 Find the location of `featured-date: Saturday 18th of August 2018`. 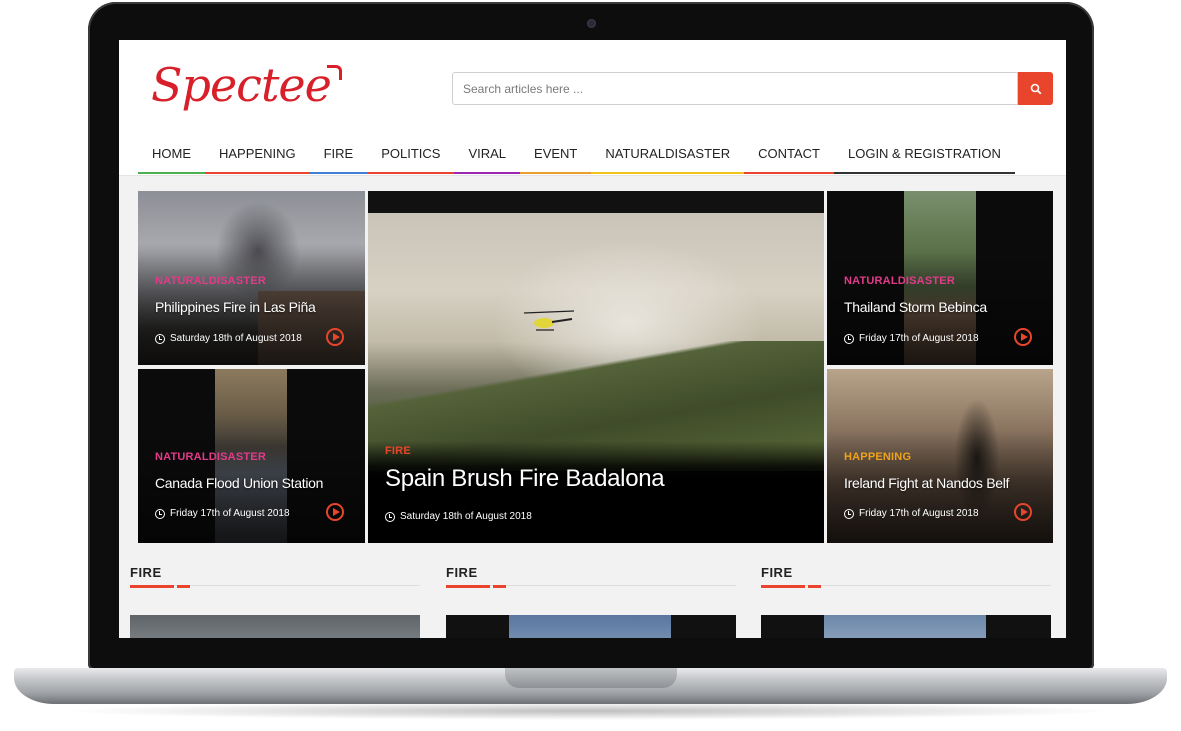

featured-date: Saturday 18th of August 2018 is located at coordinates (458, 516).